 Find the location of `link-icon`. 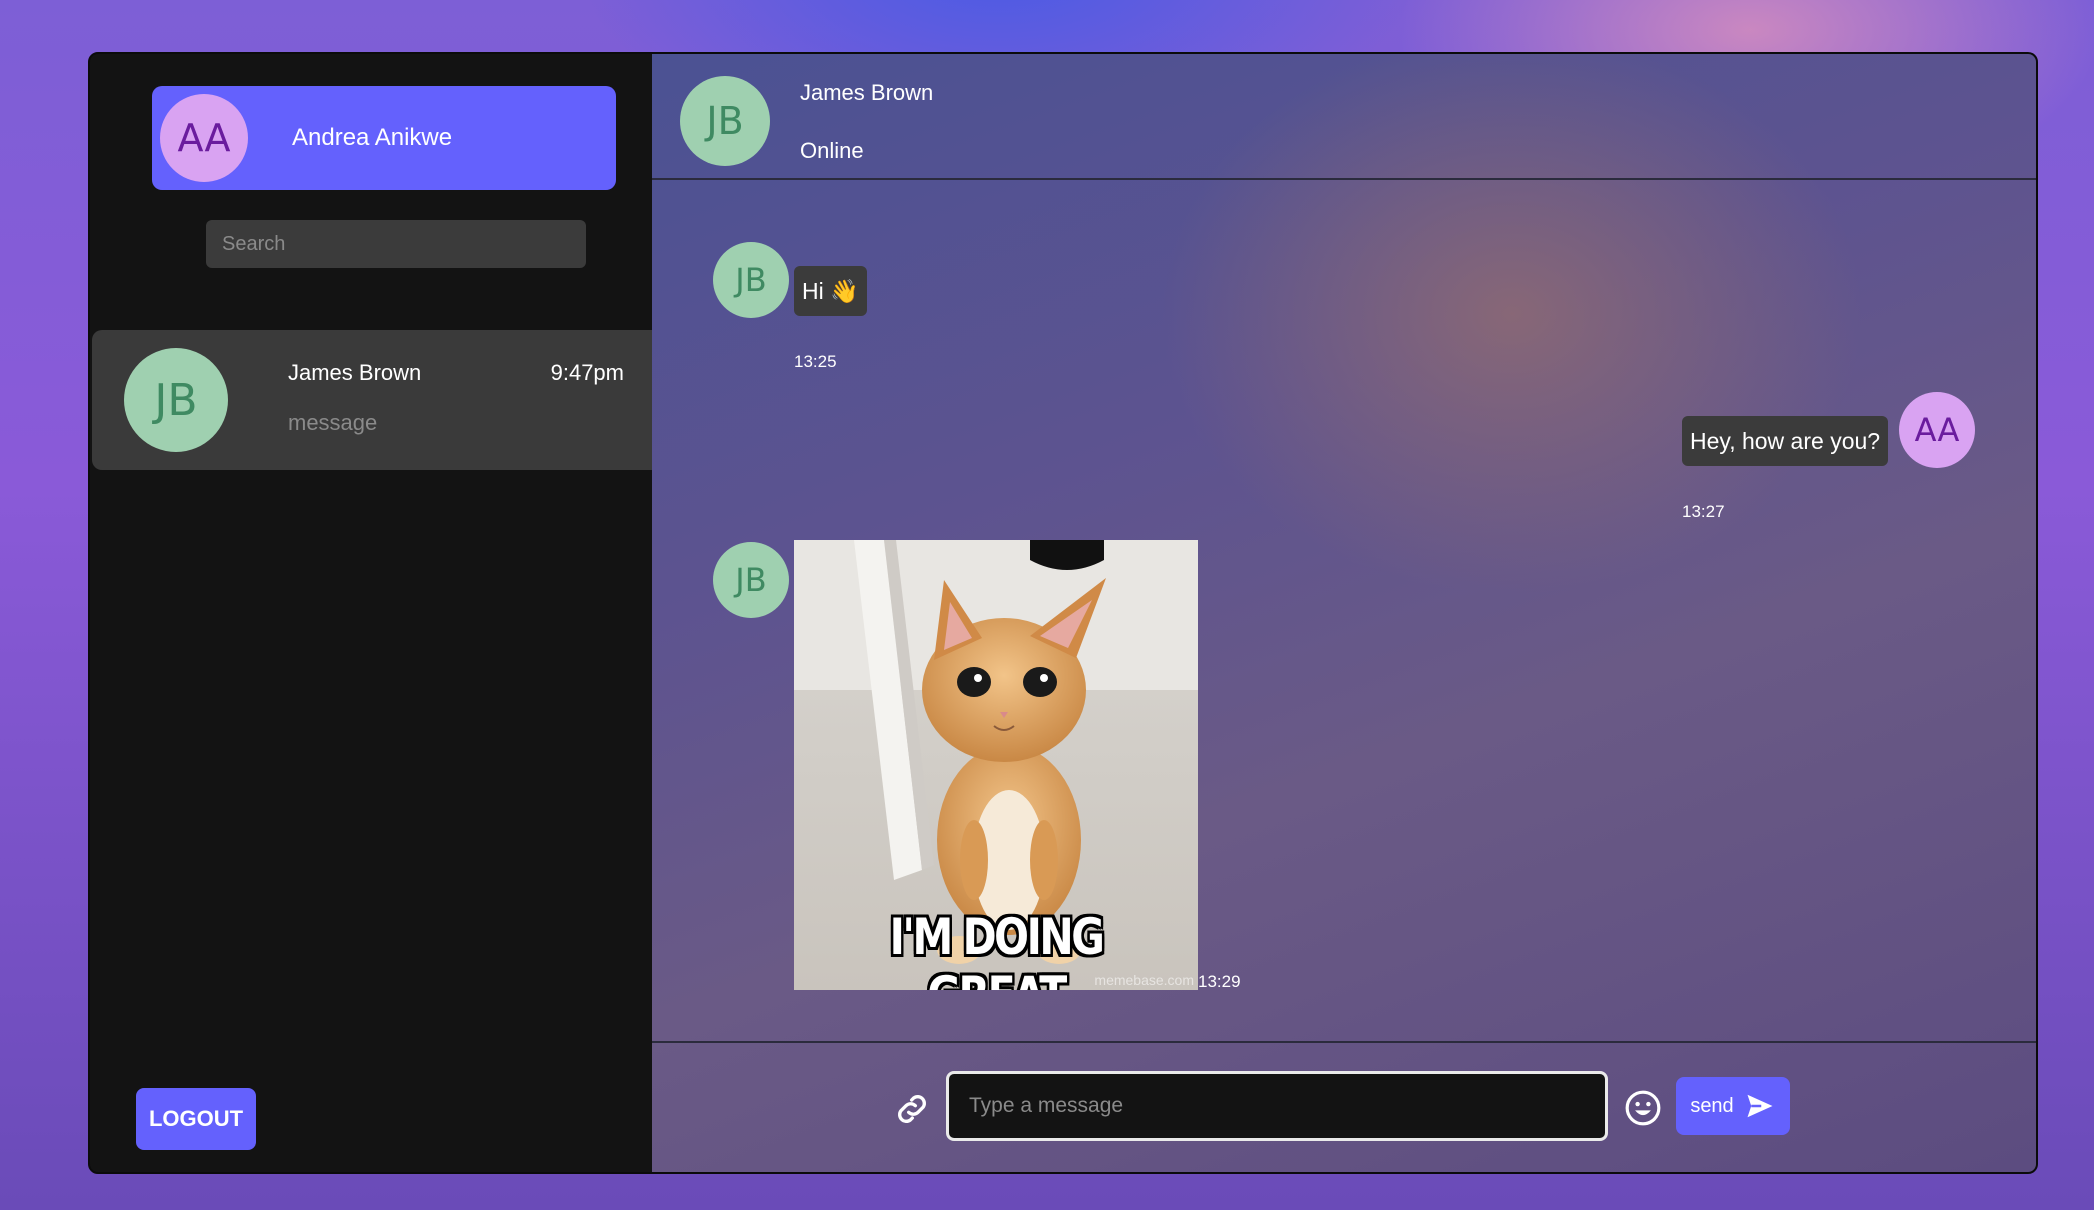

link-icon is located at coordinates (912, 1109).